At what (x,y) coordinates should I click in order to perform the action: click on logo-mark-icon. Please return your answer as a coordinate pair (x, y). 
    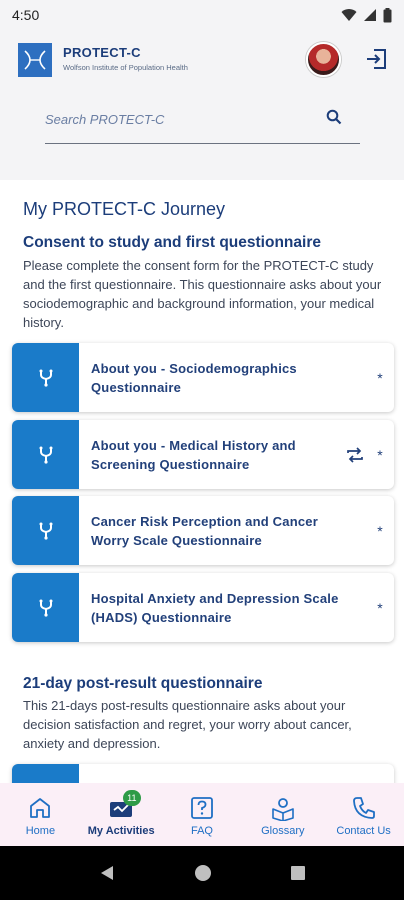
    Looking at the image, I should click on (35, 60).